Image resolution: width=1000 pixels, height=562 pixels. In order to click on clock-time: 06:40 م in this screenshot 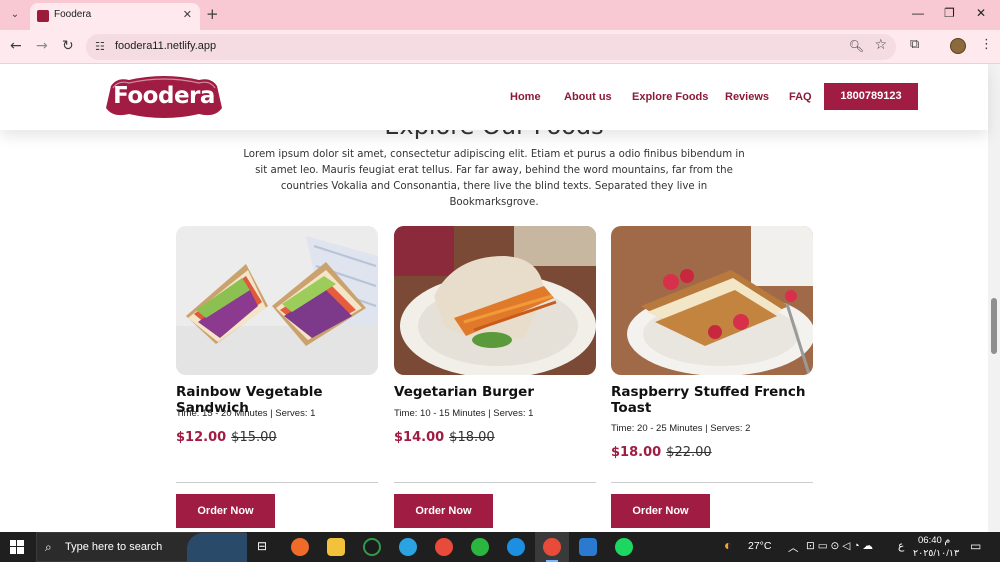, I will do `click(934, 540)`.